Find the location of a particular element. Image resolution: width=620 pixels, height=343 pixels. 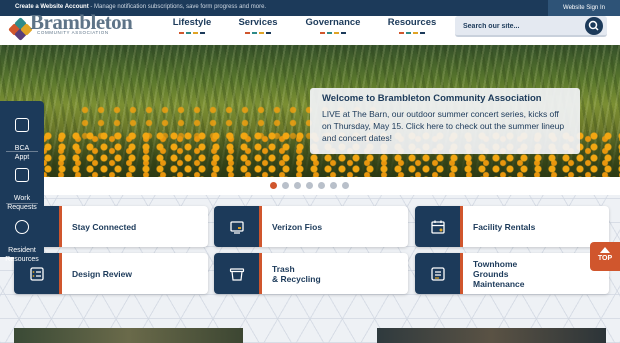

card-trash-recycling: Trash & Recycling is located at coordinates (311, 273).